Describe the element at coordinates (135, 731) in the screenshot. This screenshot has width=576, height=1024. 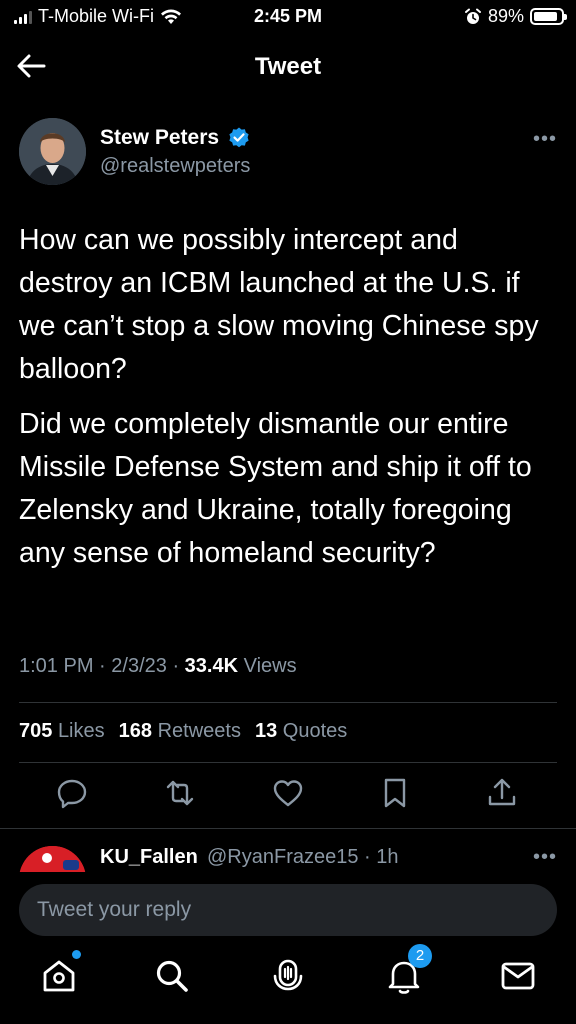
I see `retweets-count: 168` at that location.